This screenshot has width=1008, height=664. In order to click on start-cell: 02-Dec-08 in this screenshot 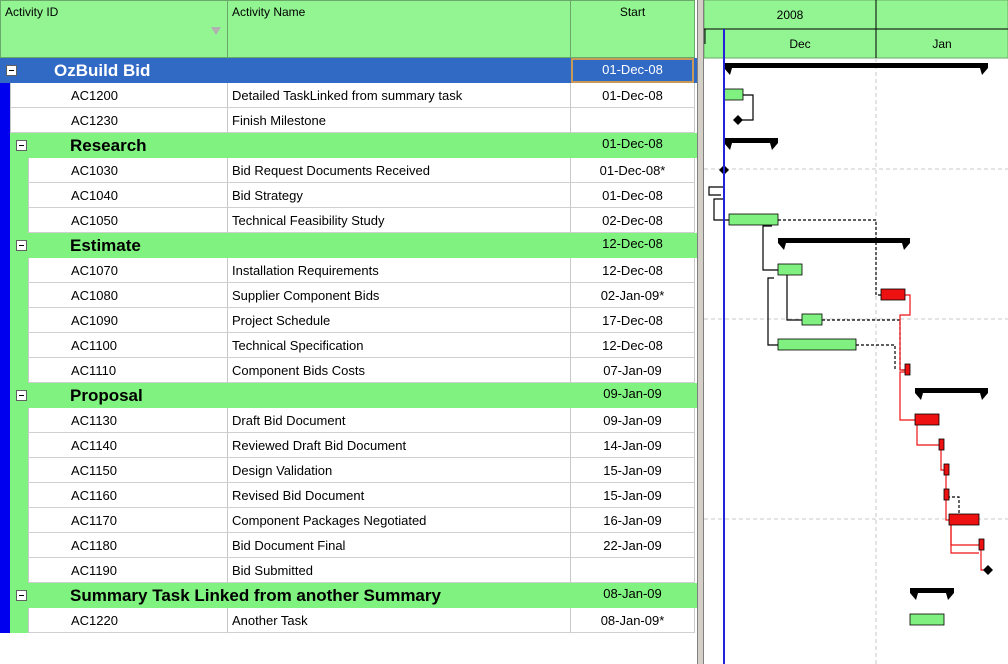, I will do `click(632, 220)`.